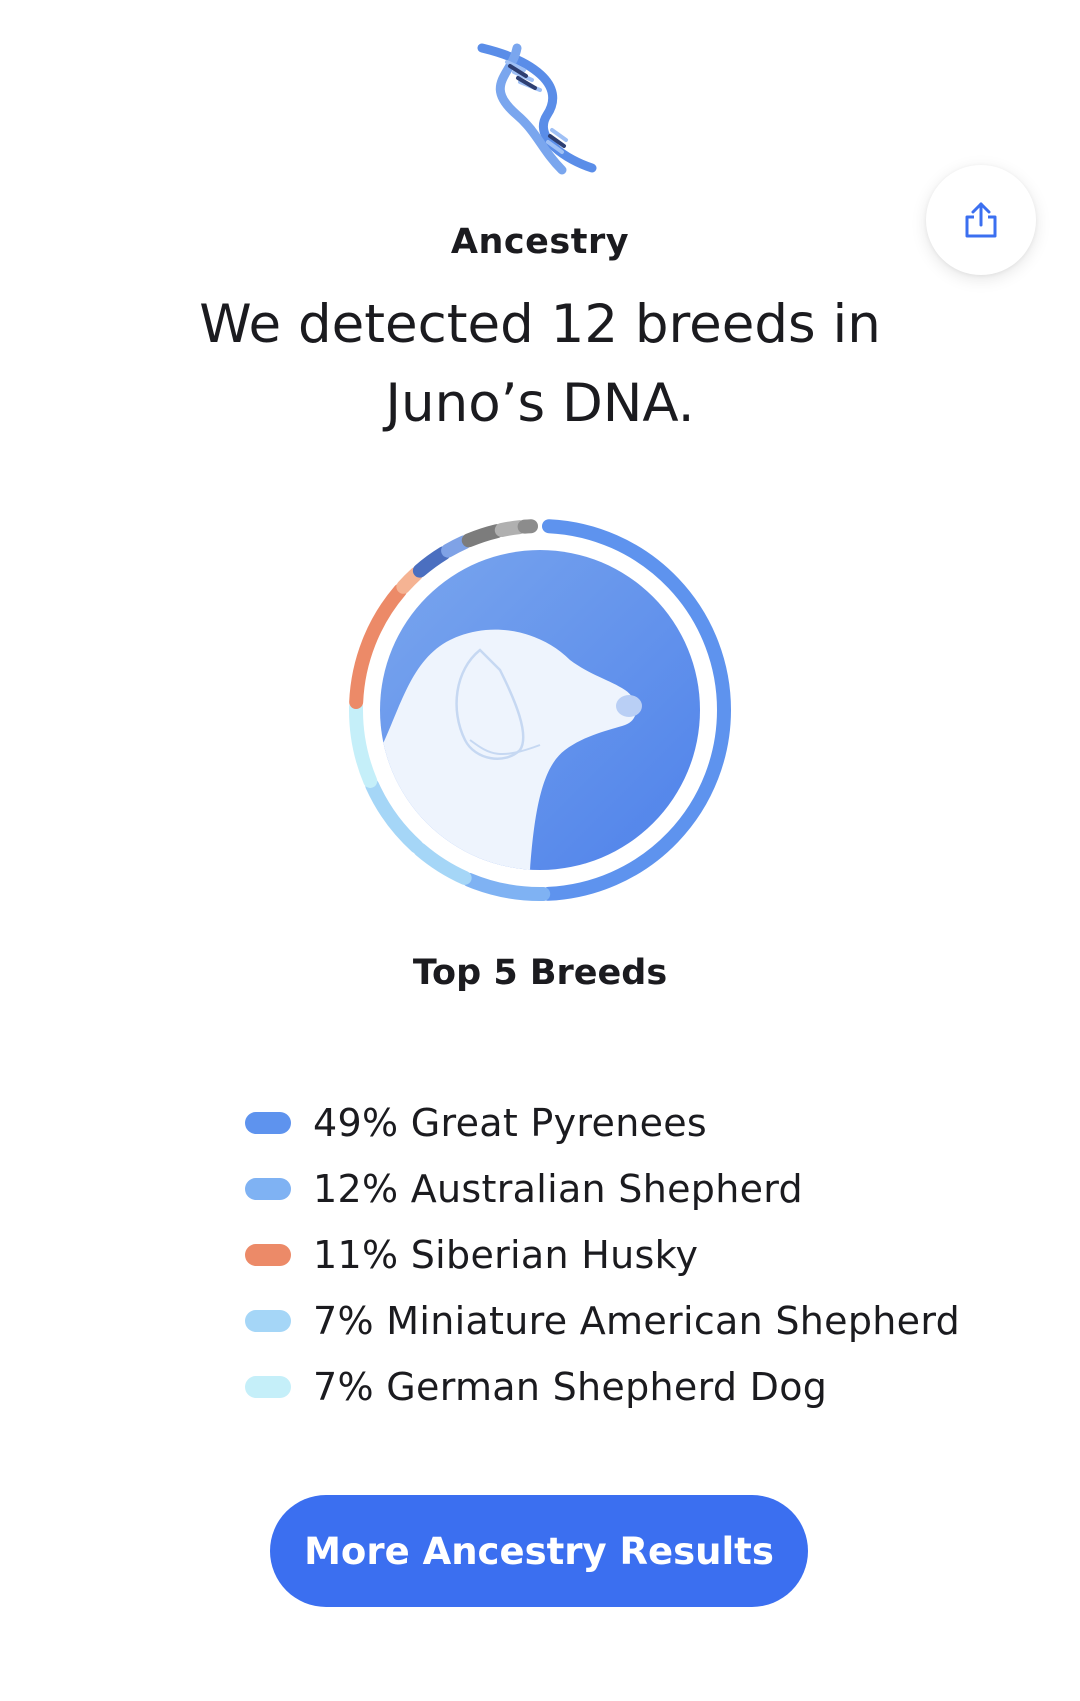 This screenshot has height=1701, width=1080. Describe the element at coordinates (637, 1321) in the screenshot. I see `legend-label: 7% Miniature American Shepherd` at that location.